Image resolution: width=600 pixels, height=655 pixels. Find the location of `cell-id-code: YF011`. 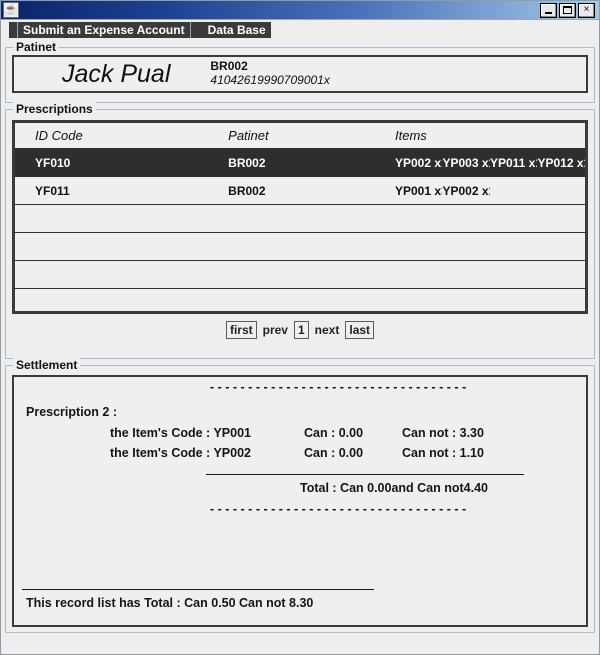

cell-id-code: YF011 is located at coordinates (122, 190).